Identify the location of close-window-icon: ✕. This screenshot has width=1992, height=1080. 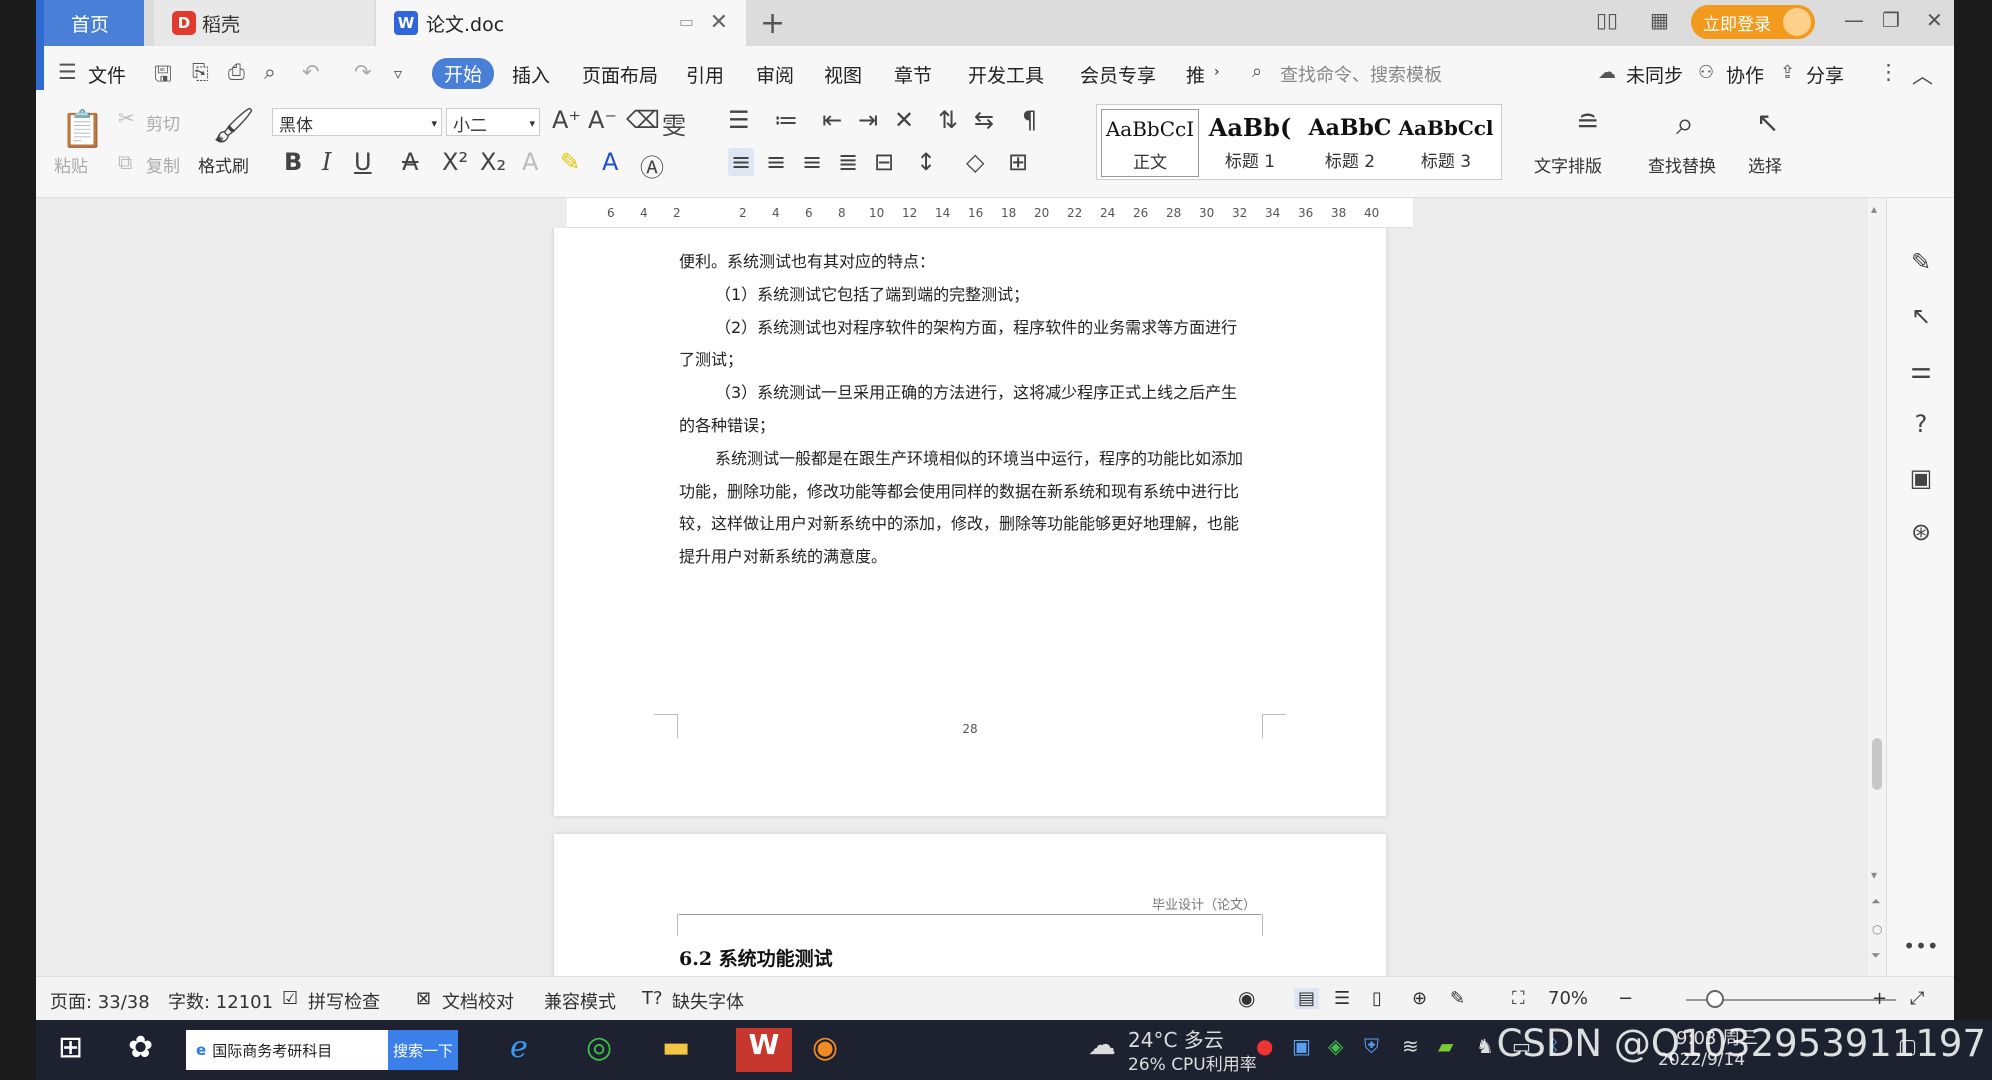
(1934, 20).